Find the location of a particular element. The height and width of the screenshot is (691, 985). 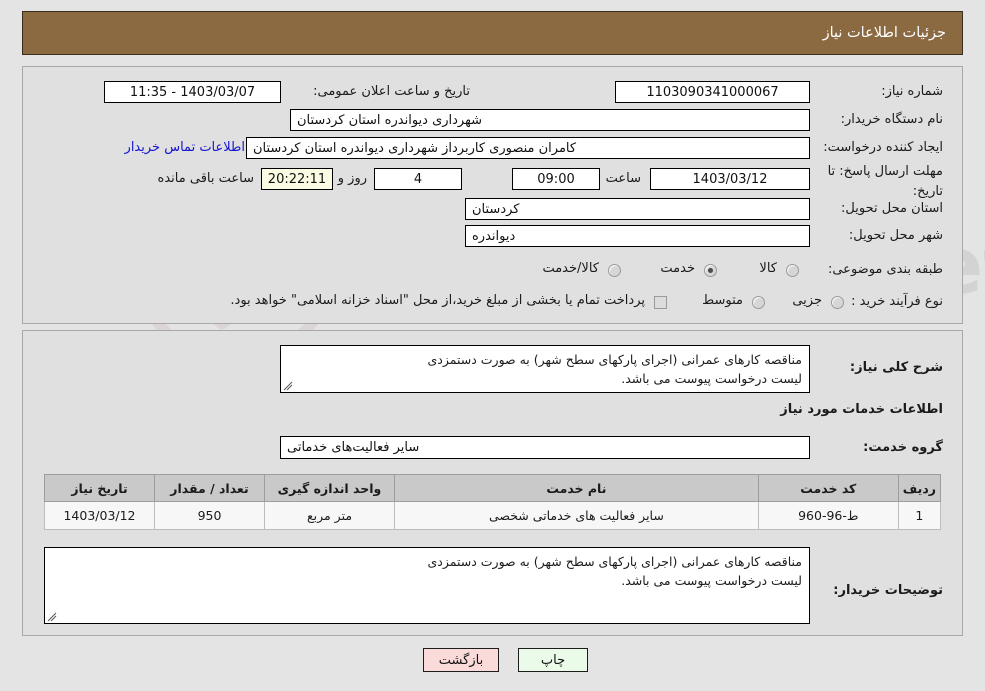

page-title: جزئیات اطلاعات نیاز is located at coordinates (884, 33).